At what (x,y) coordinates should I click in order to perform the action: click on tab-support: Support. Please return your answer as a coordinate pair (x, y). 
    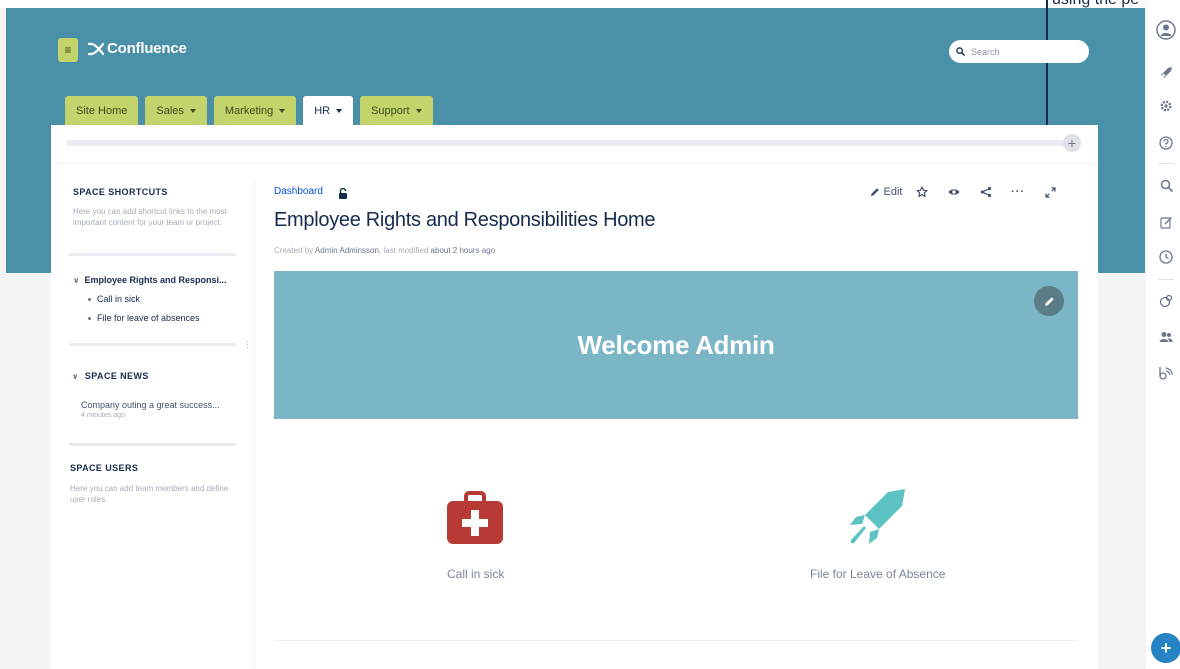
    Looking at the image, I should click on (396, 110).